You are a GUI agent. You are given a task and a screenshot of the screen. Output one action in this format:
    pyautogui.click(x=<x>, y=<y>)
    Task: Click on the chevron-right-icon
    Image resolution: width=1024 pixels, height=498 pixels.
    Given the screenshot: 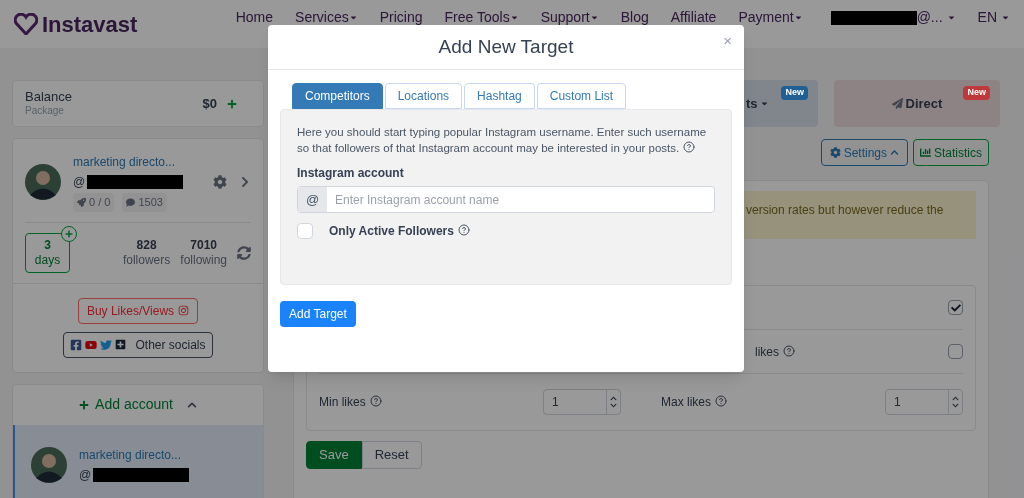 What is the action you would take?
    pyautogui.click(x=245, y=182)
    